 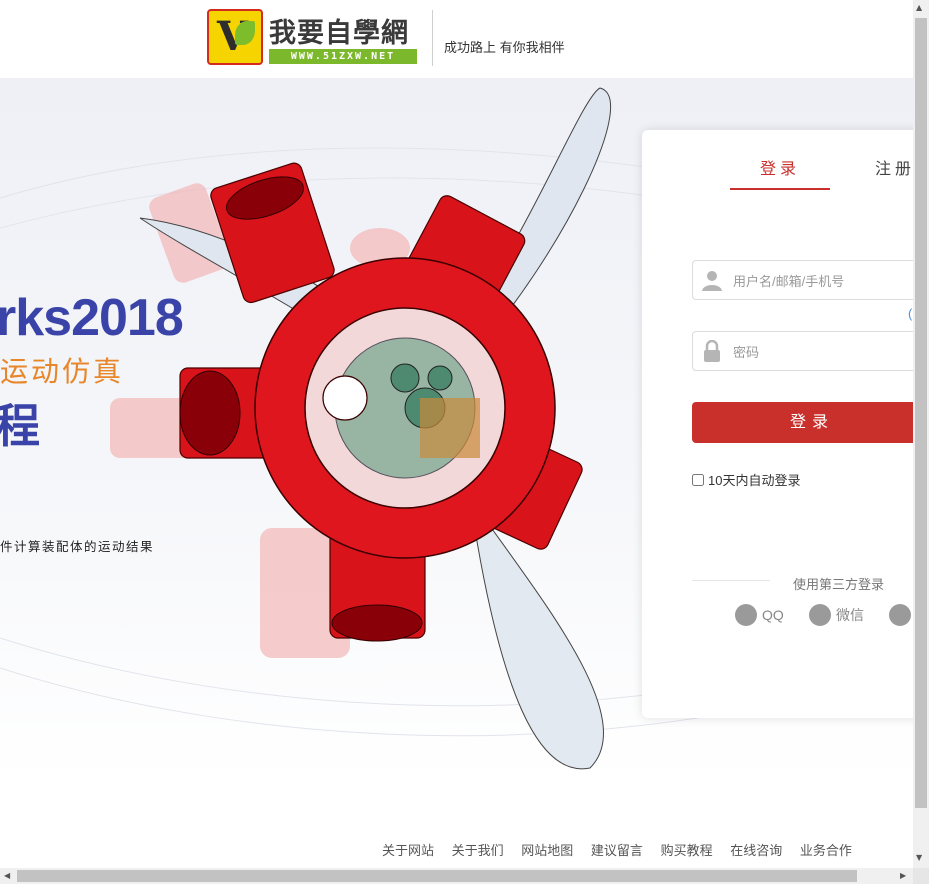 What do you see at coordinates (437, 876) in the screenshot?
I see `horizontal-scroll-thumb` at bounding box center [437, 876].